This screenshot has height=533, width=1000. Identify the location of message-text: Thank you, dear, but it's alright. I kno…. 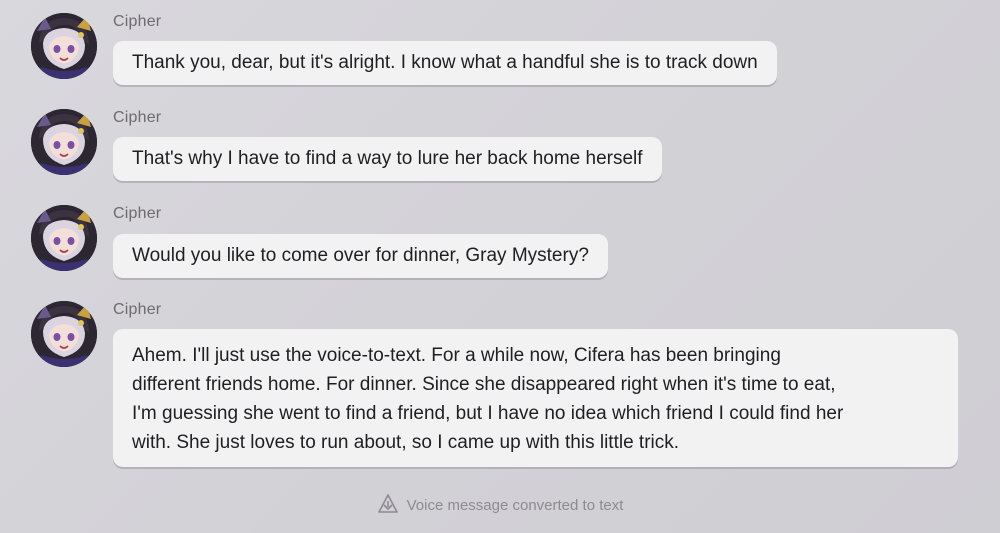
(445, 62).